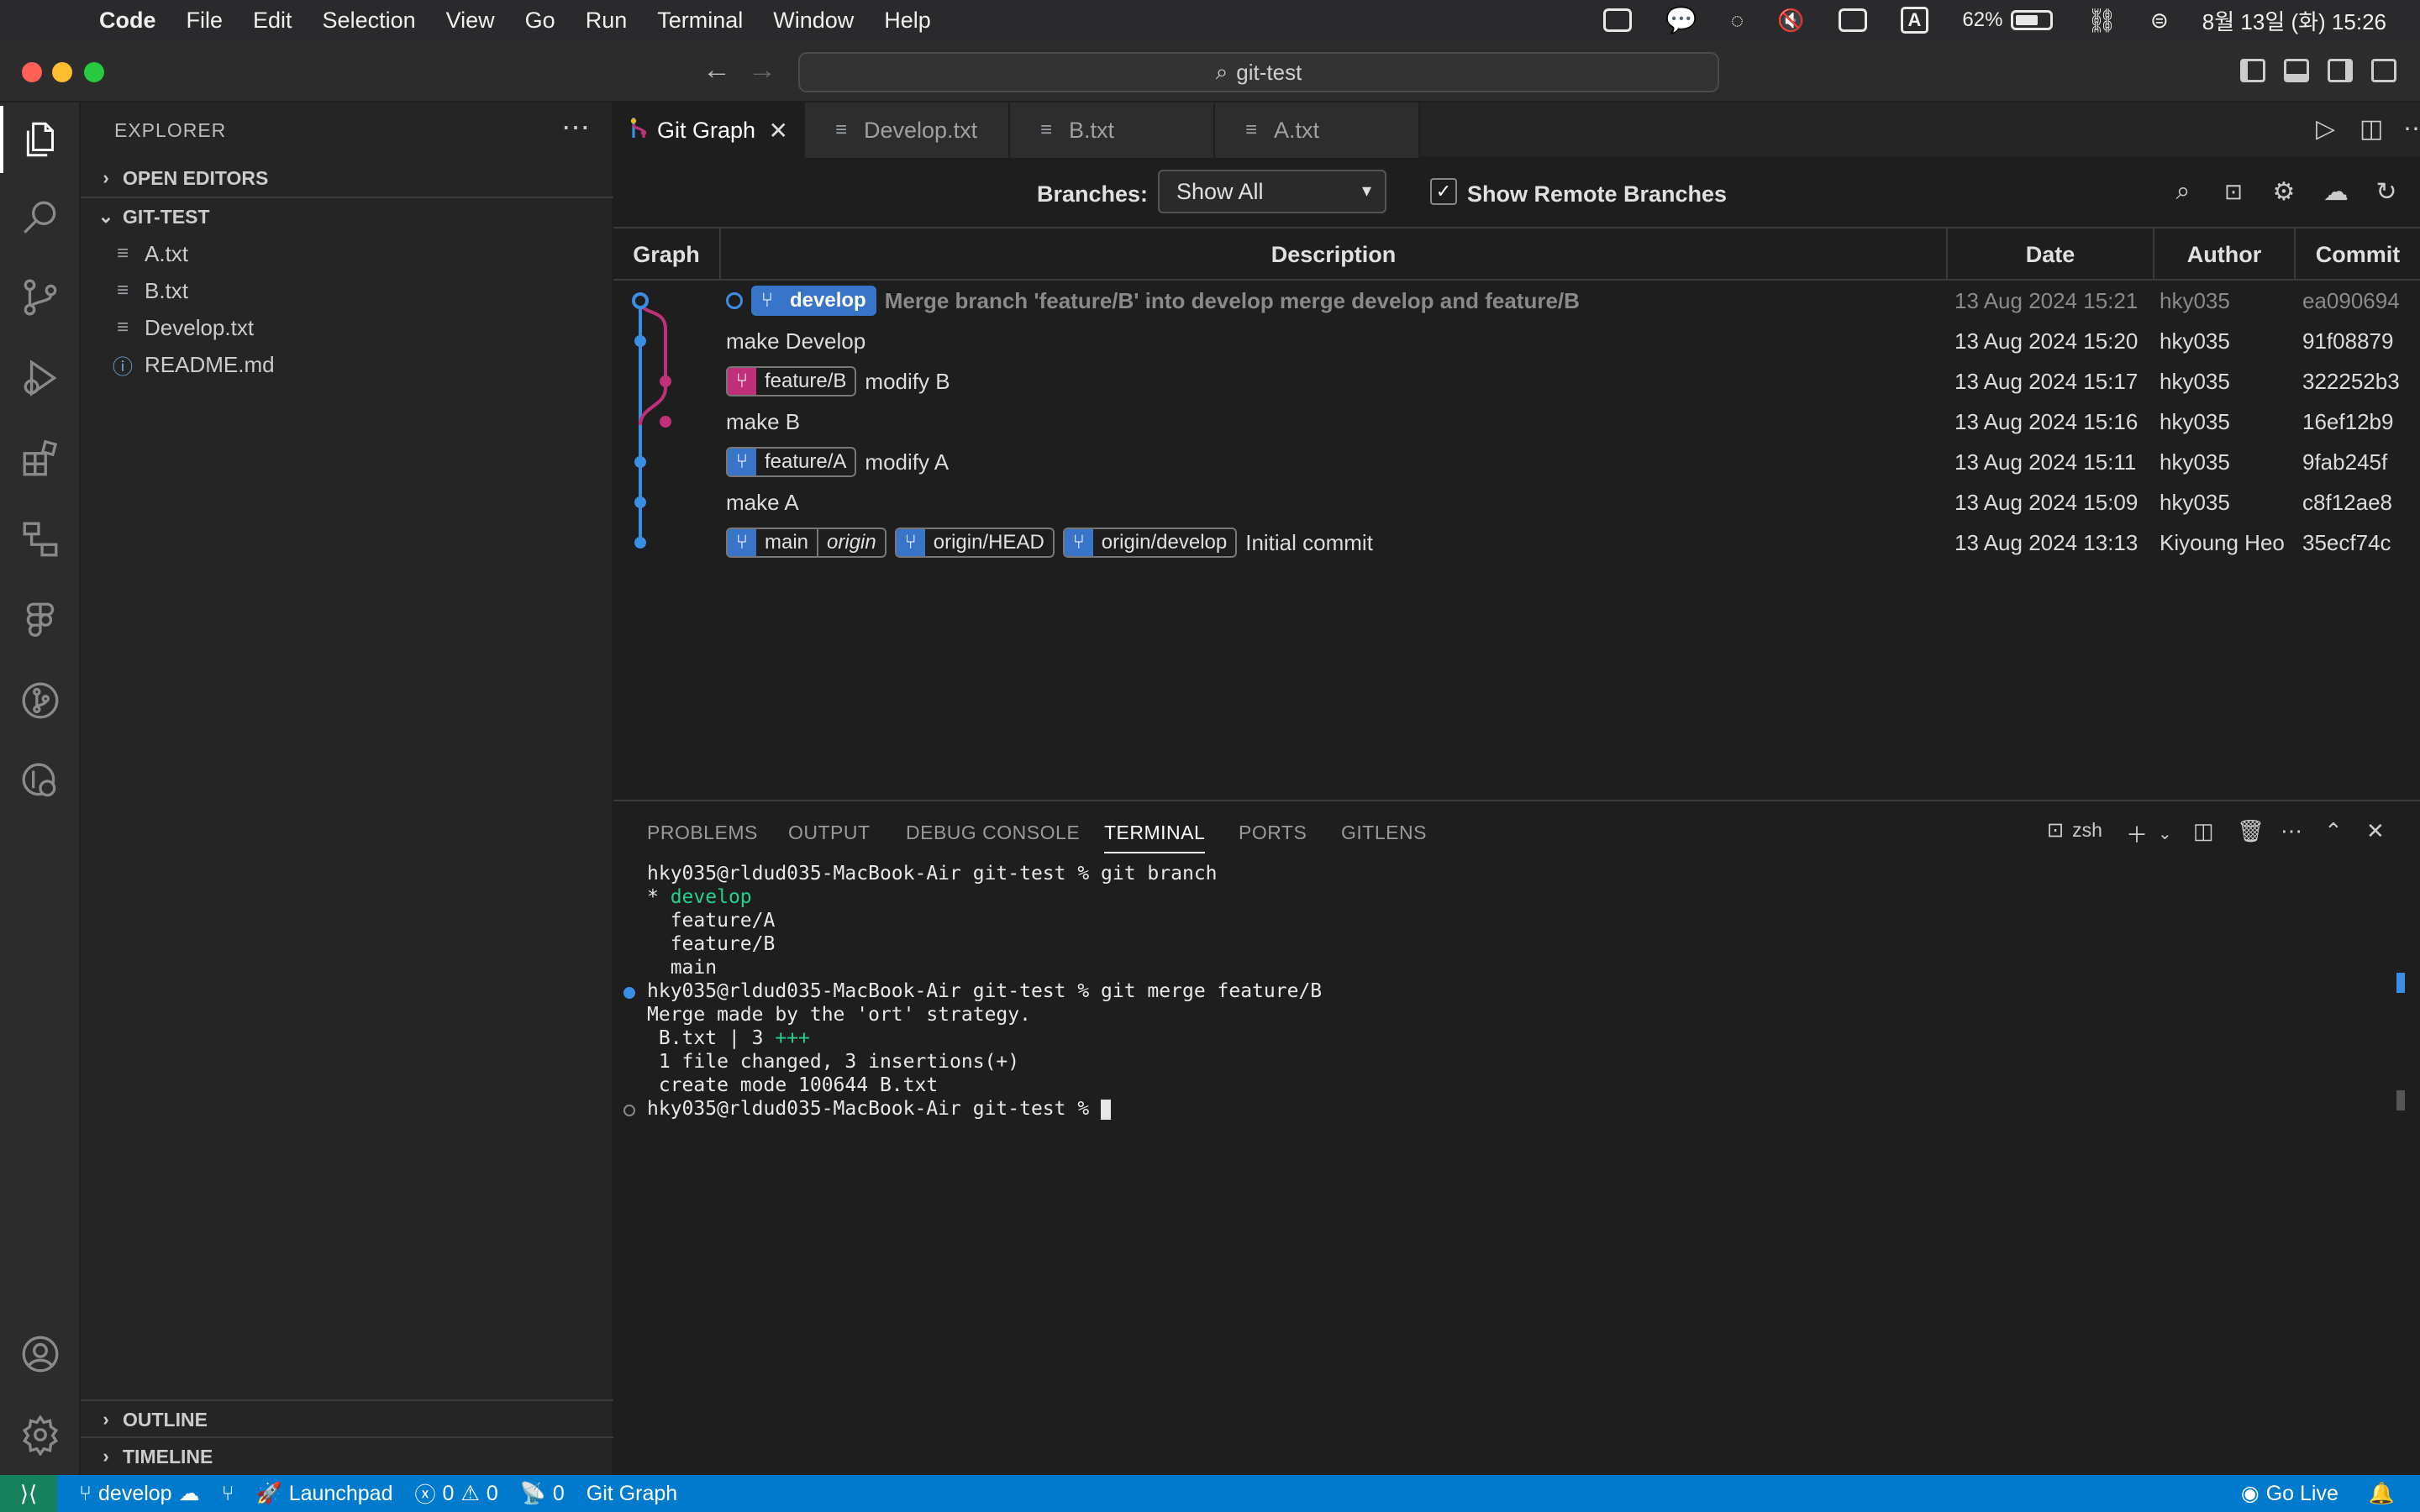 This screenshot has height=1512, width=2420. What do you see at coordinates (709, 130) in the screenshot?
I see `tab-git-graph: Git Graph ✕` at bounding box center [709, 130].